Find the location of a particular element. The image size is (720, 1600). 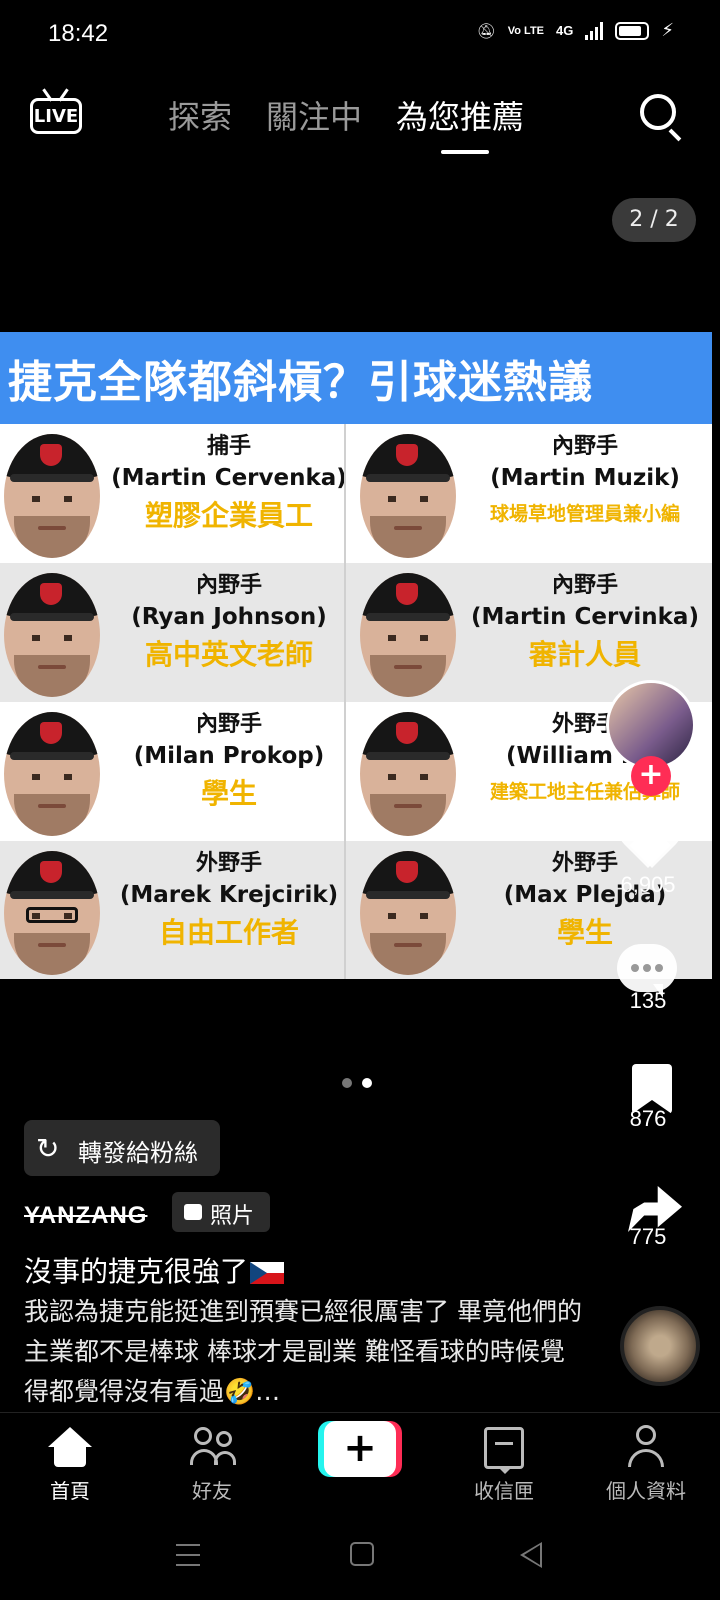

status-bar: 18:42 🔕︎ Vo LTE 4G ⚡︎ is located at coordinates (360, 35).